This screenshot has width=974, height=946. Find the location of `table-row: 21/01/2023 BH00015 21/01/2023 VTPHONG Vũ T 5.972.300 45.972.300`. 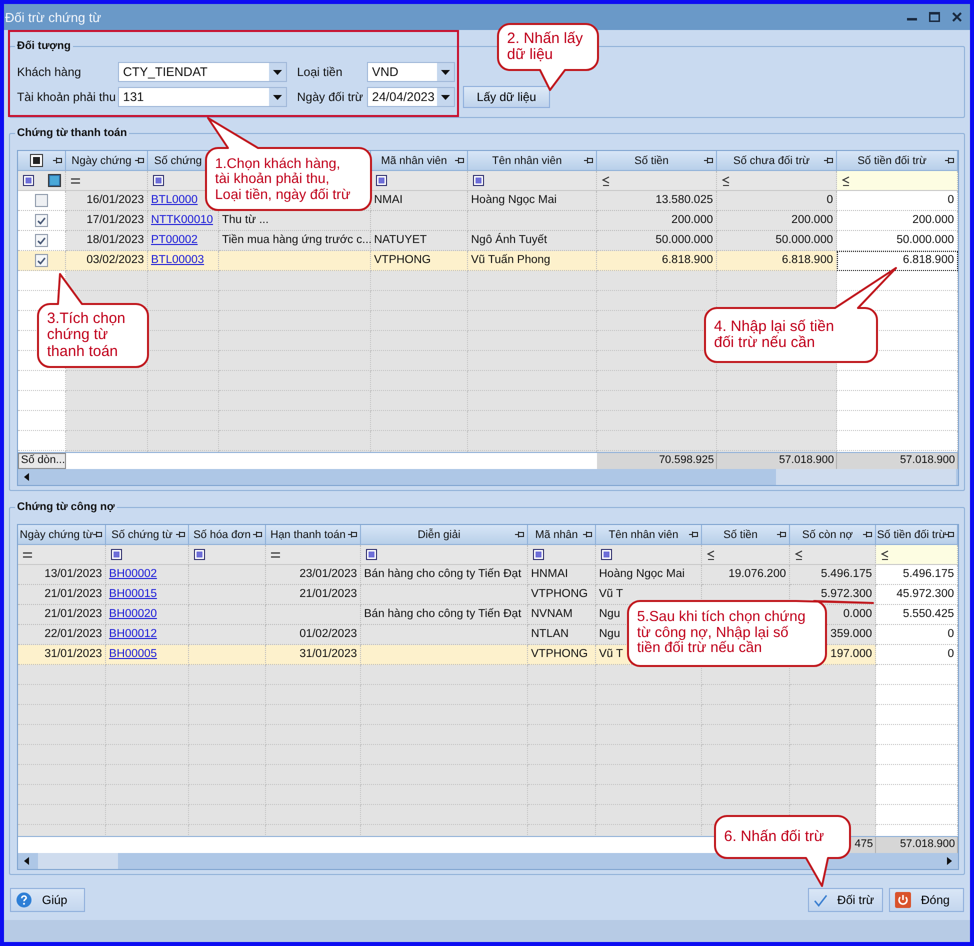

table-row: 21/01/2023 BH00015 21/01/2023 VTPHONG Vũ T 5.972.300 45.972.300 is located at coordinates (488, 595).